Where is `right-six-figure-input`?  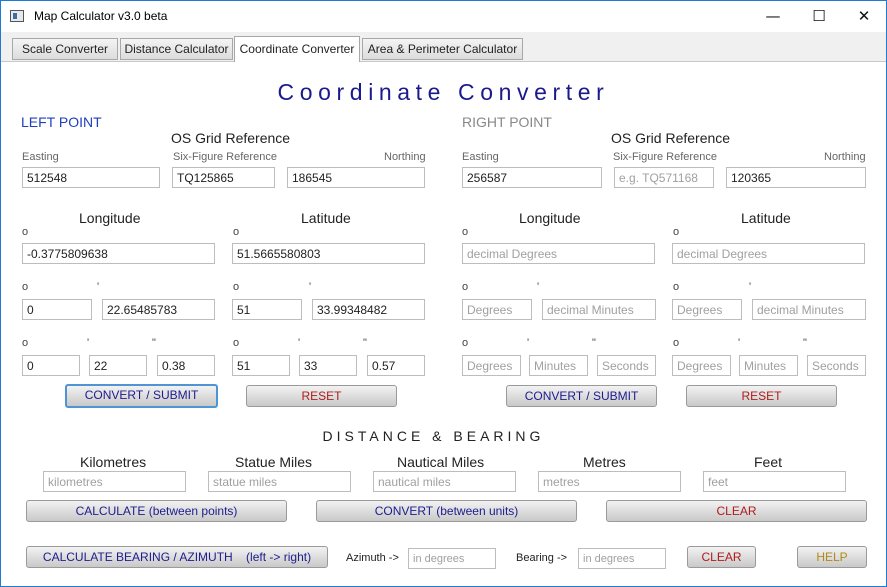 right-six-figure-input is located at coordinates (664, 177).